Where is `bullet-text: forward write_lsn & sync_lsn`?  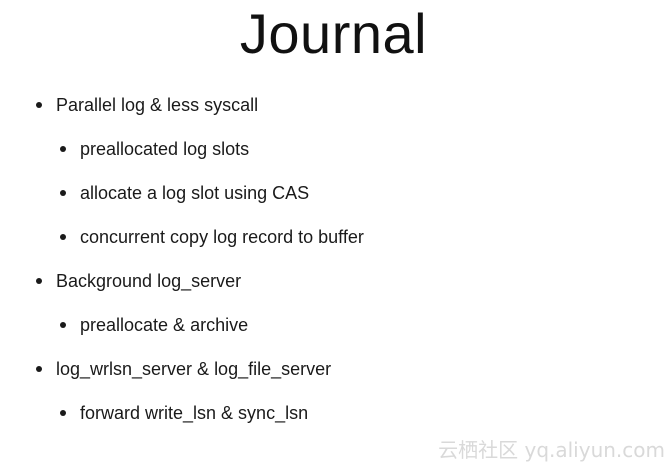 bullet-text: forward write_lsn & sync_lsn is located at coordinates (194, 413).